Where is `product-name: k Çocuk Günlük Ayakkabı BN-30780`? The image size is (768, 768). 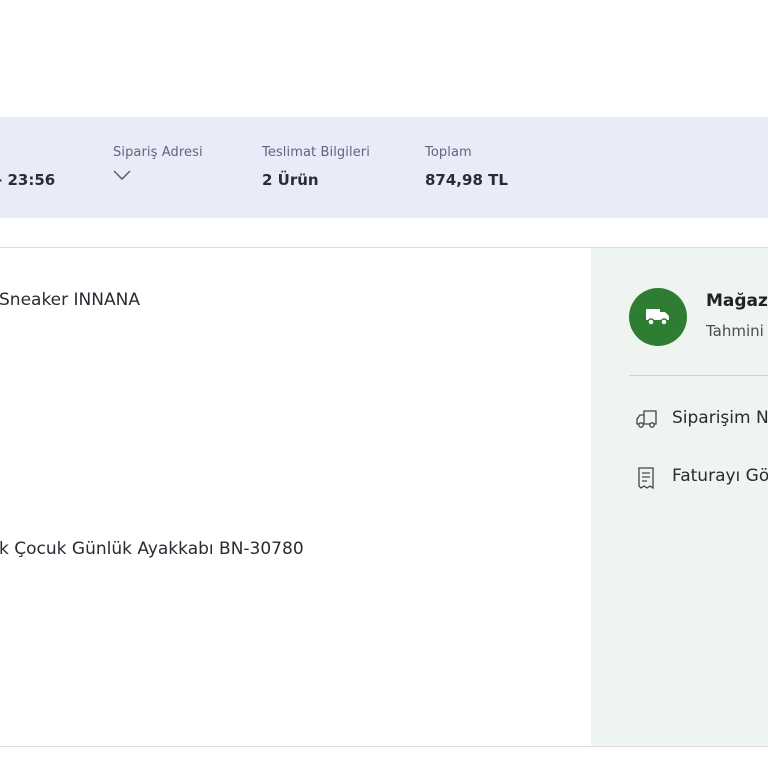
product-name: k Çocuk Günlük Ayakkabı BN-30780 is located at coordinates (152, 549).